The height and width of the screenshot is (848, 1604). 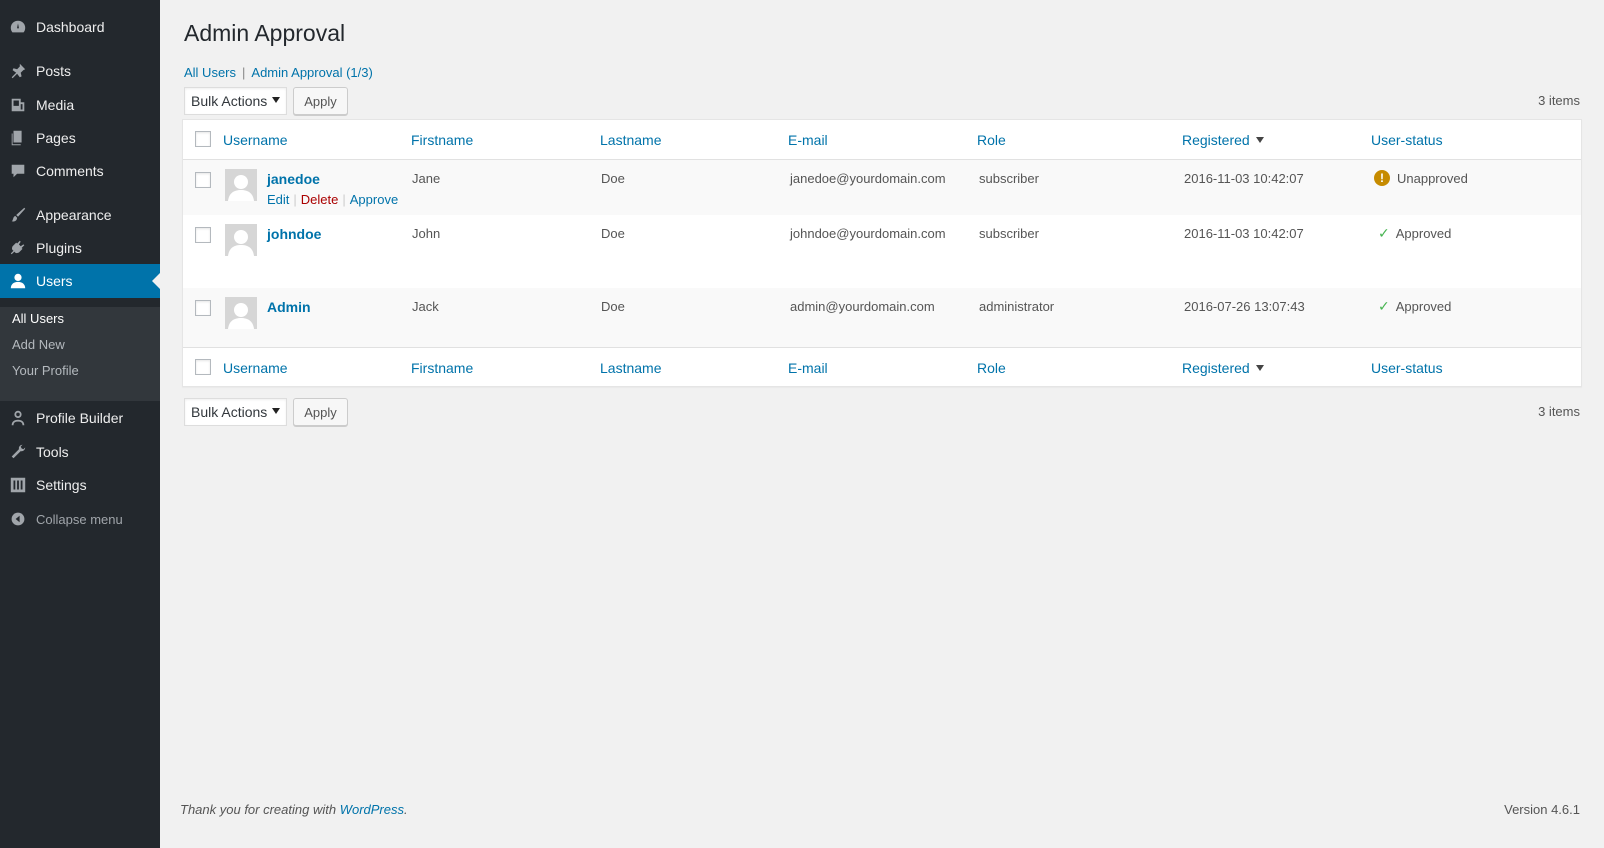 What do you see at coordinates (320, 199) in the screenshot?
I see `delete-link: Delete` at bounding box center [320, 199].